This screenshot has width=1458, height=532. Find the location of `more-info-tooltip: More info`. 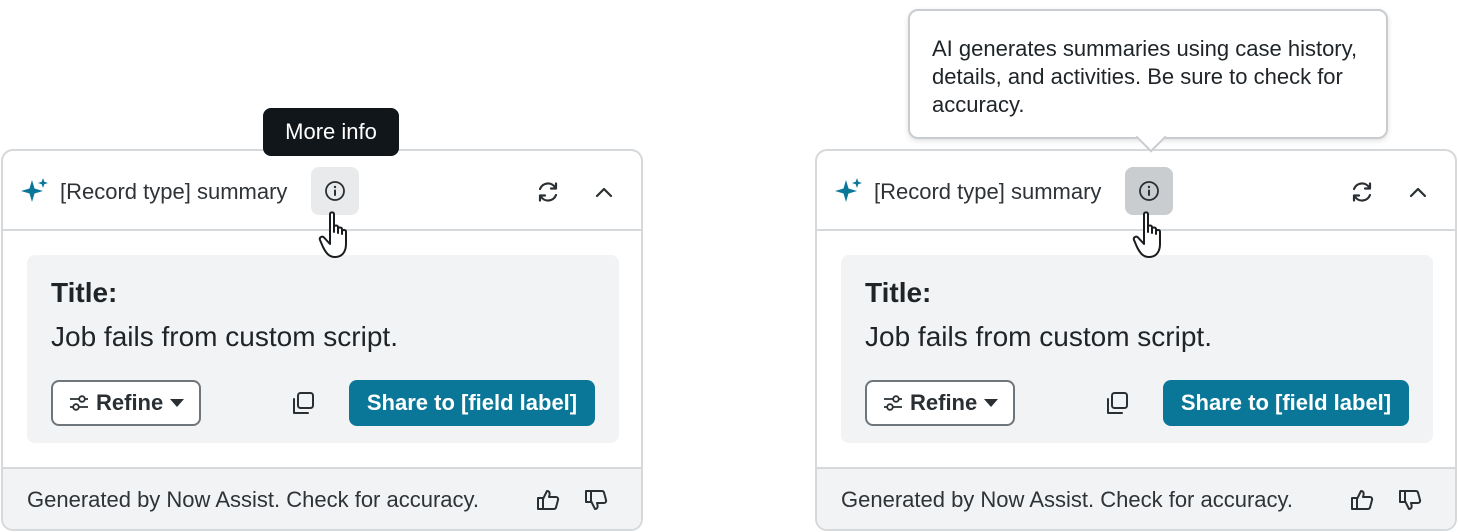

more-info-tooltip: More info is located at coordinates (331, 132).